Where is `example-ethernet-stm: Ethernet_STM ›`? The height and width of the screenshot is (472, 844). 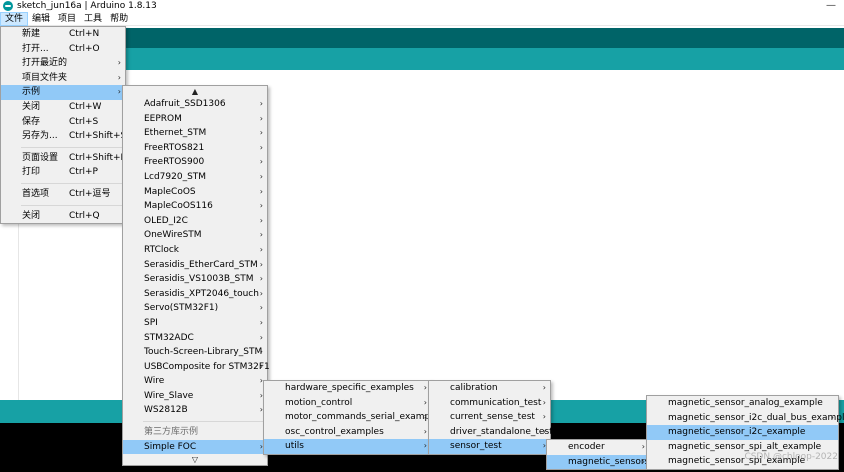
example-ethernet-stm: Ethernet_STM › is located at coordinates (195, 133).